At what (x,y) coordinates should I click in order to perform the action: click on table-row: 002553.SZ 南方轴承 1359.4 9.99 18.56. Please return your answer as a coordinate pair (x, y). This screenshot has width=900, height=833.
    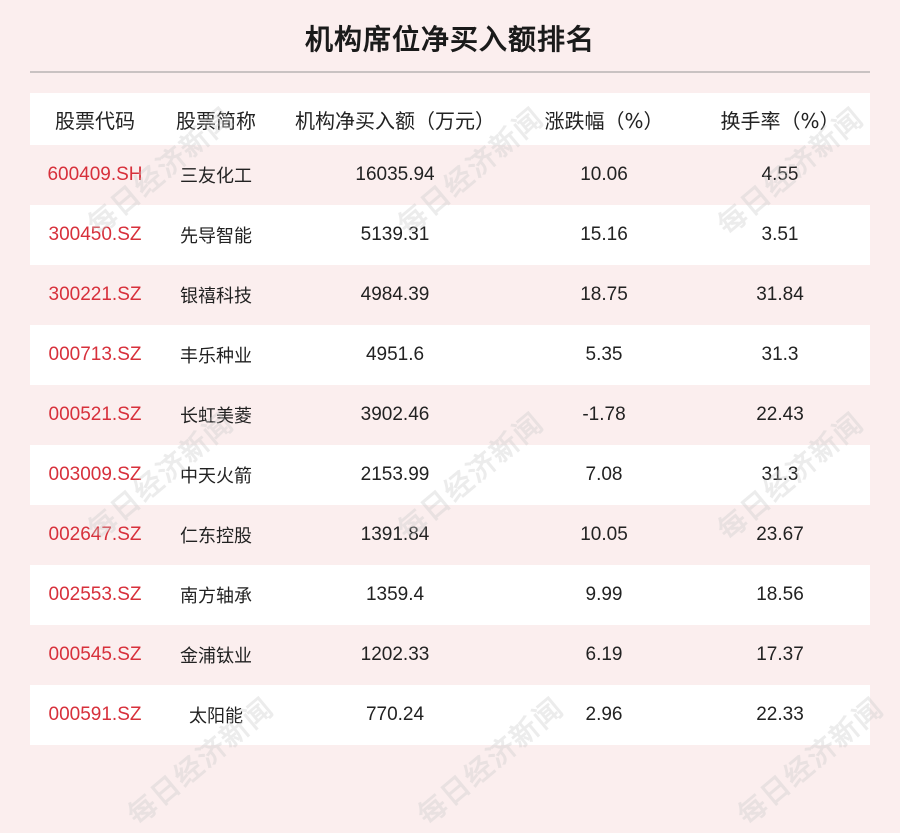
    Looking at the image, I should click on (450, 595).